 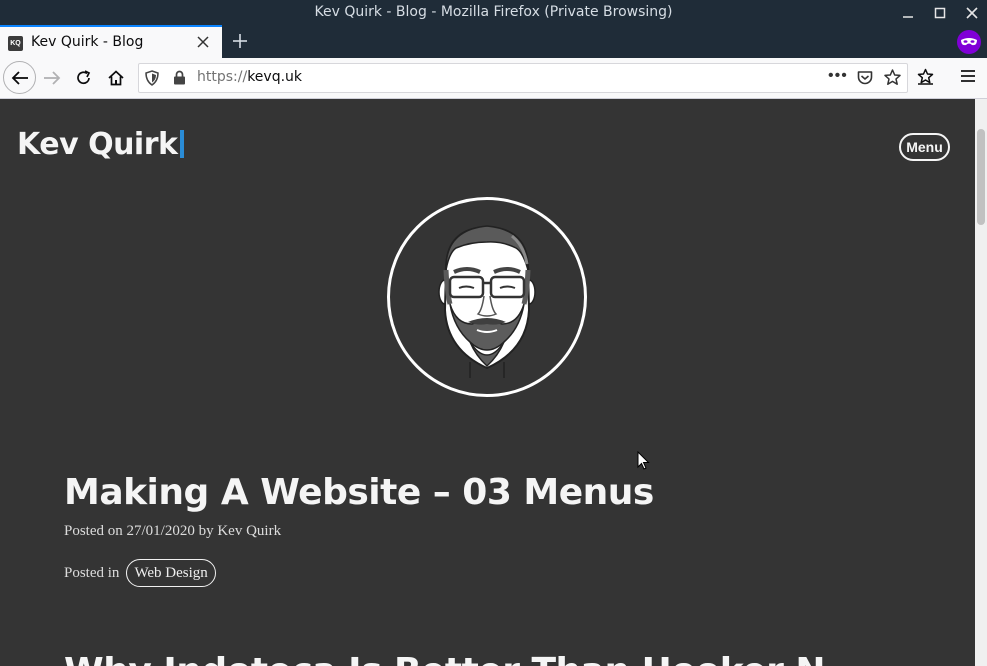 I want to click on library-icon, so click(x=925, y=79).